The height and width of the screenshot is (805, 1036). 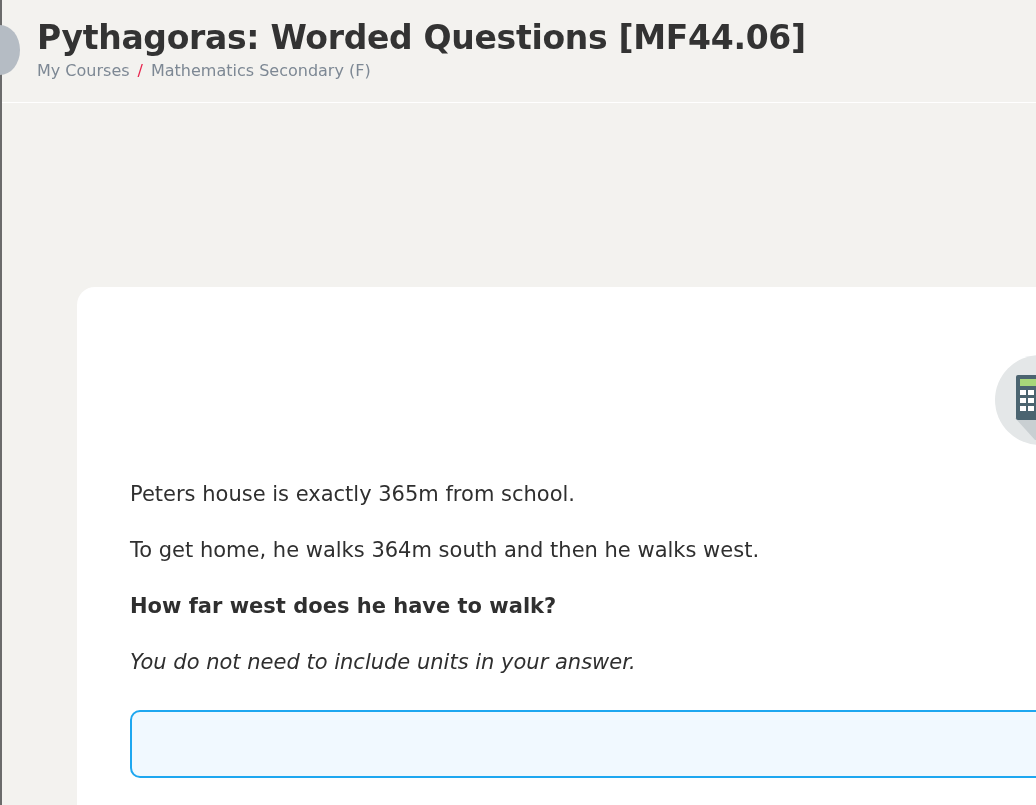 What do you see at coordinates (383, 662) in the screenshot?
I see `question-text: You do not need to include units in your answer.` at bounding box center [383, 662].